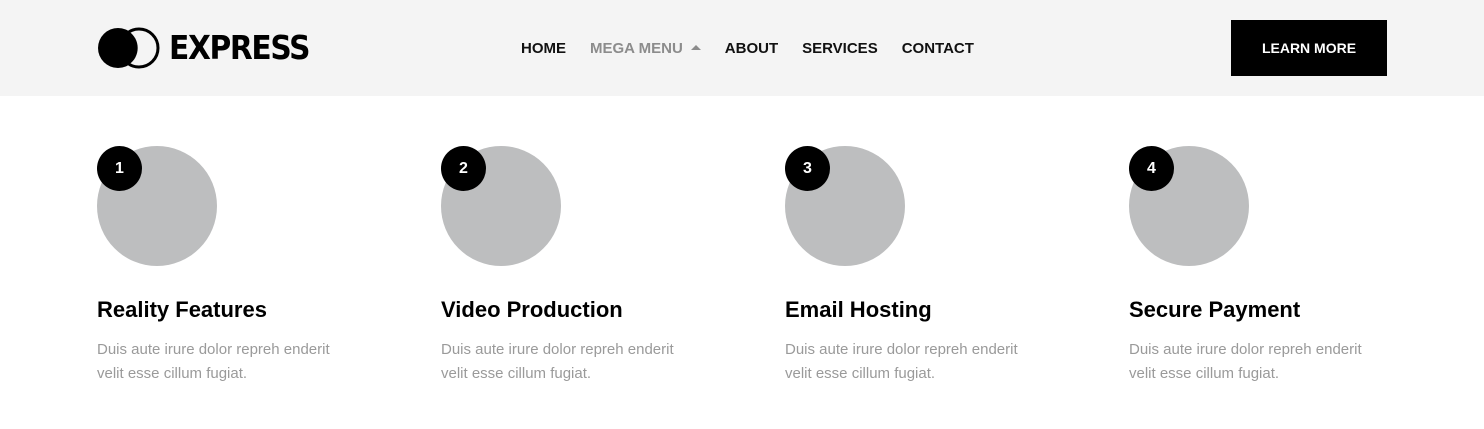 The width and height of the screenshot is (1484, 429). I want to click on feature-number-badge: 4, so click(1151, 168).